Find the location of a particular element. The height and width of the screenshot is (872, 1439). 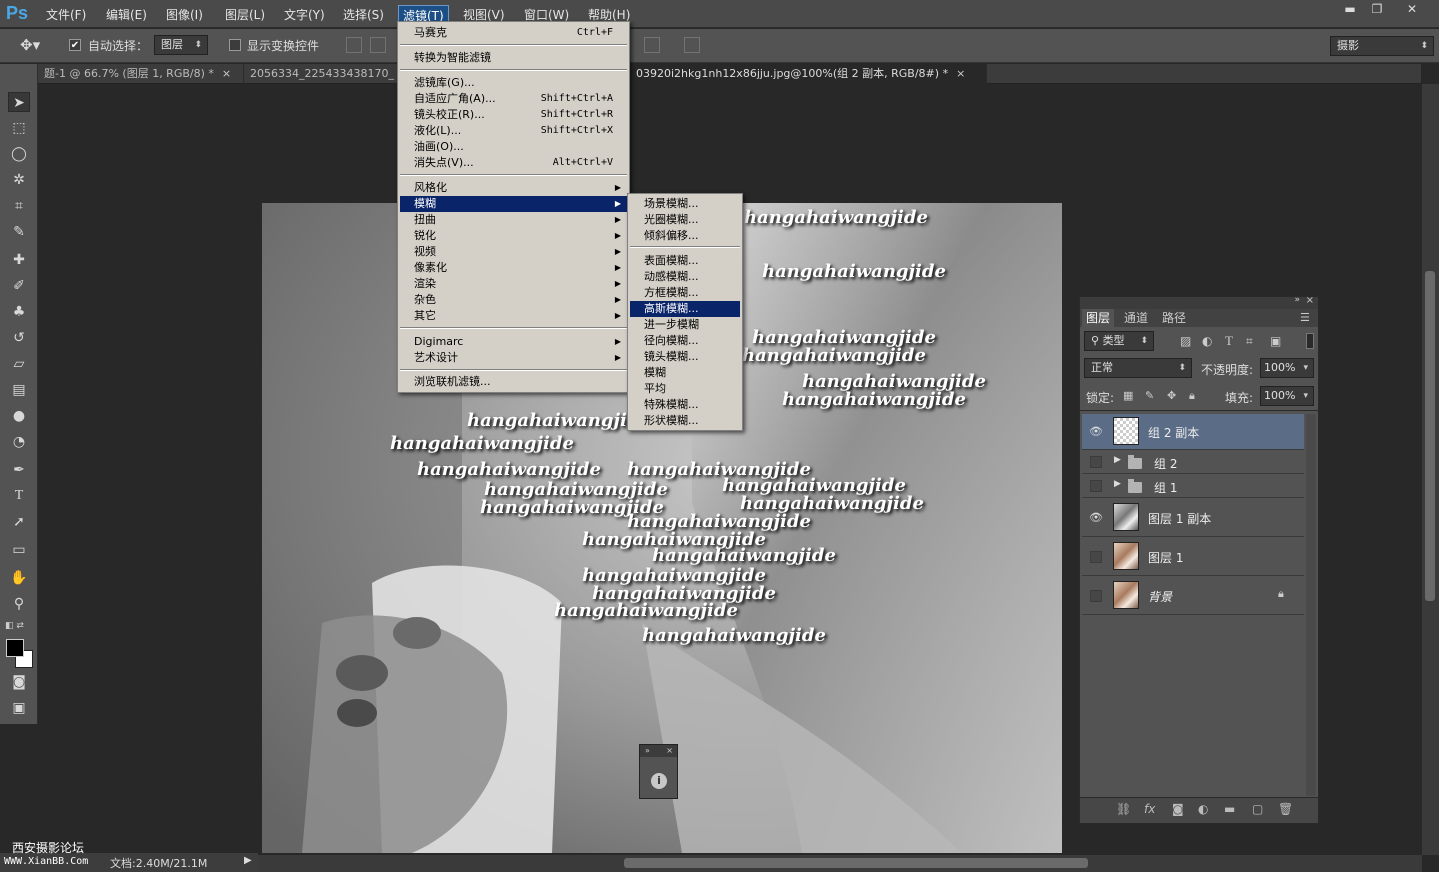

layer-row-background: 背景 🔒︎ is located at coordinates (1193, 596).